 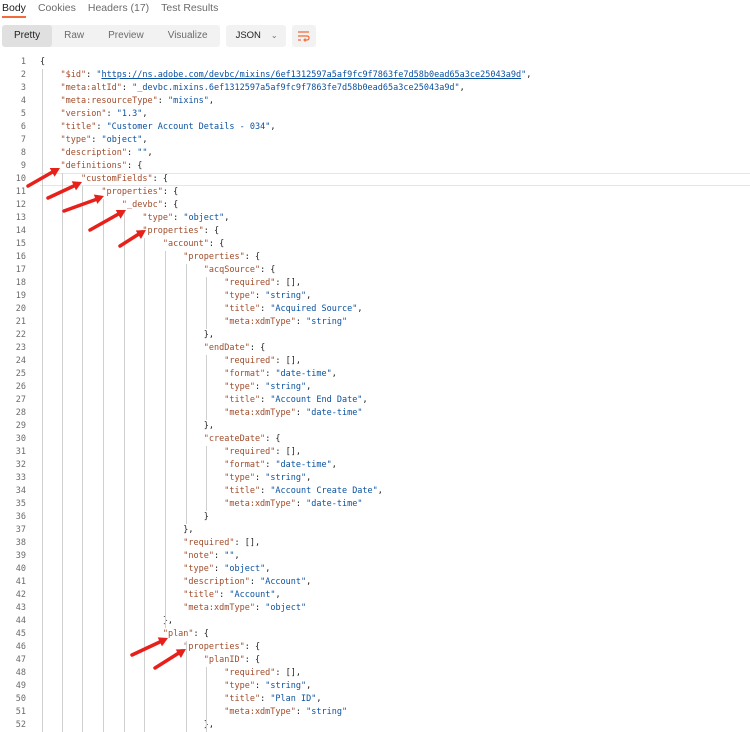 I want to click on tab-test-results: Test Results, so click(x=189, y=9).